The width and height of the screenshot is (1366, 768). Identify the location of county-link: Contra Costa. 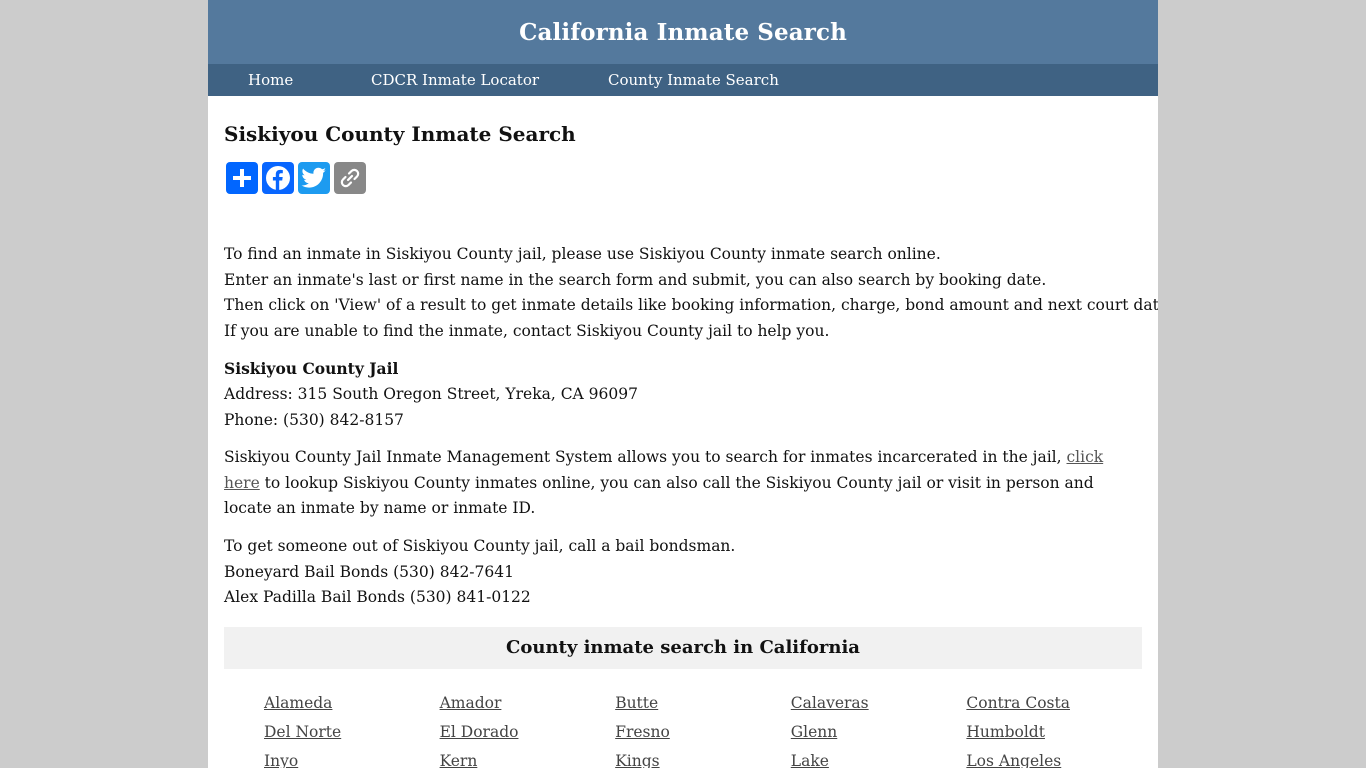
(1054, 703).